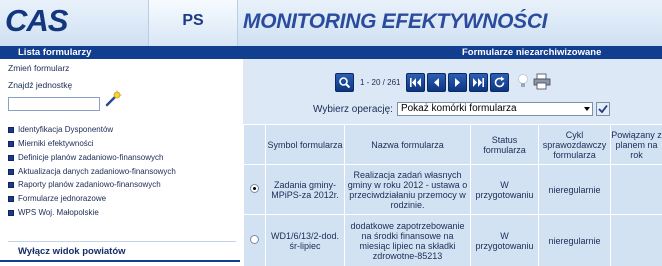 Image resolution: width=662 pixels, height=266 pixels. I want to click on chevron-right-icon, so click(458, 82).